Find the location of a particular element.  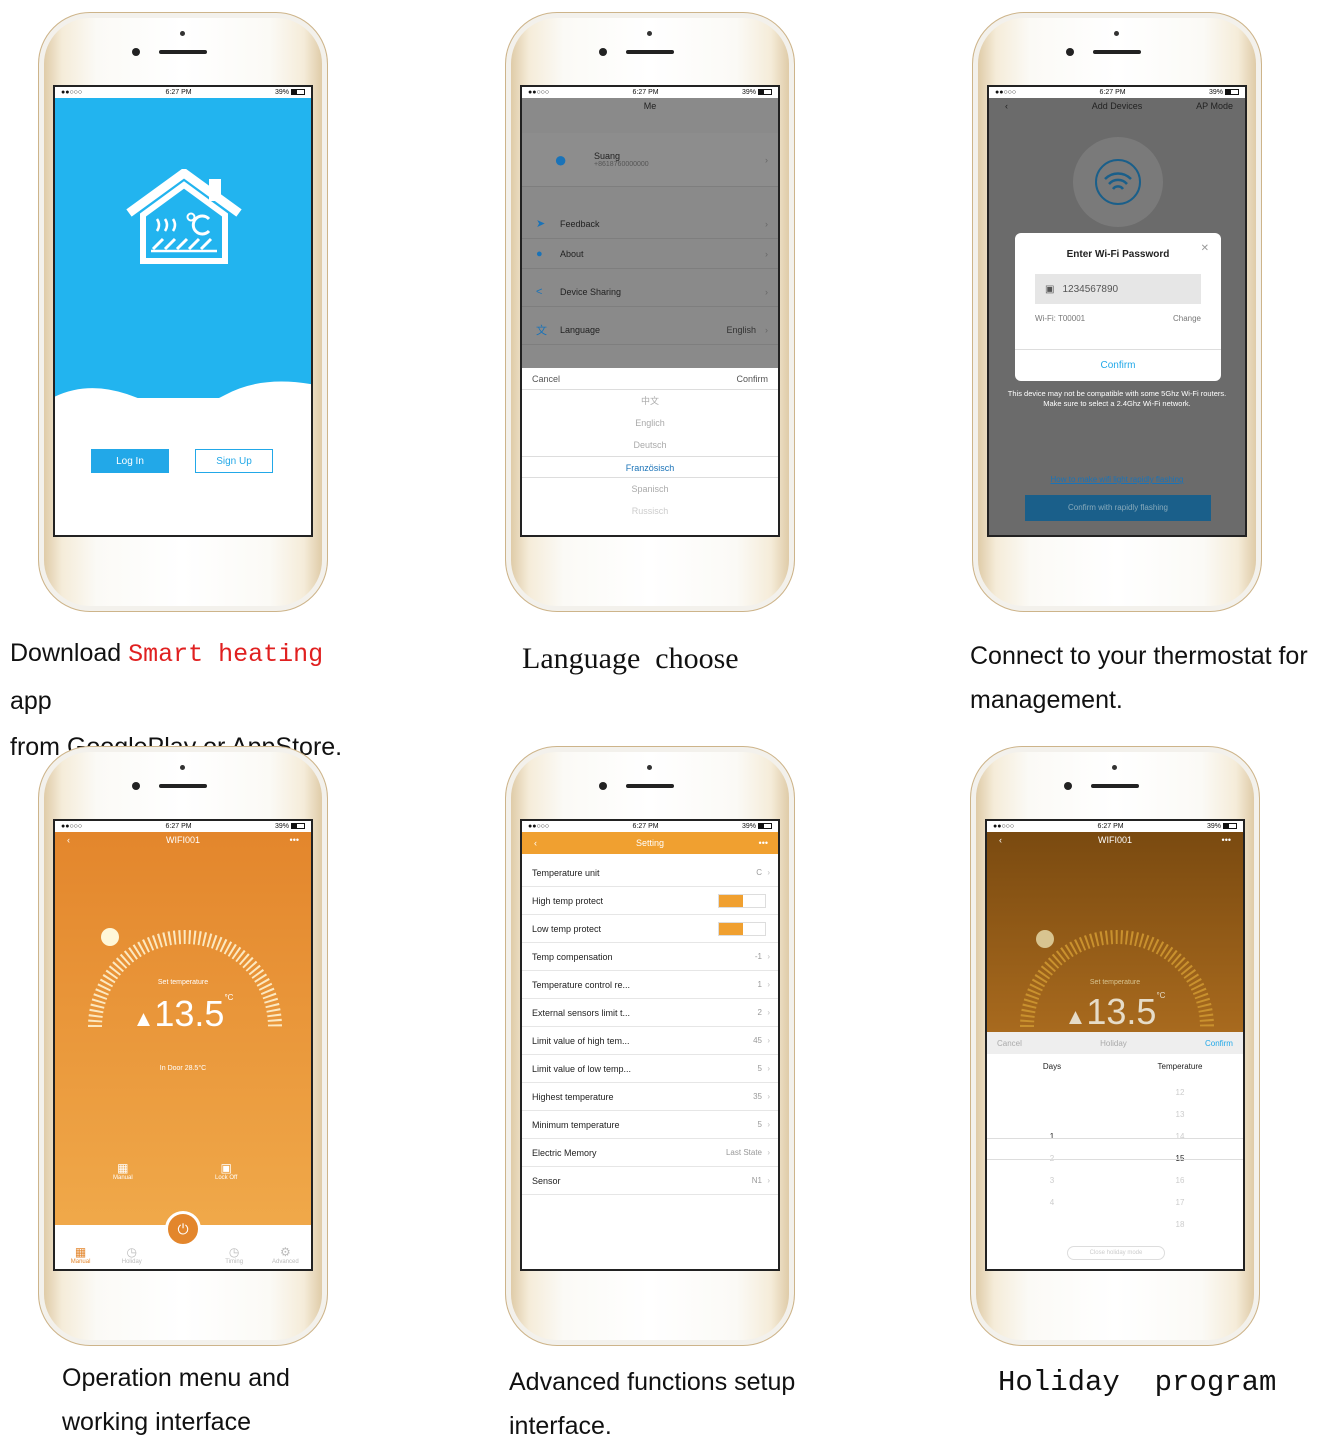

setting-row: Limit value of low temp... 5 › is located at coordinates (650, 1069).